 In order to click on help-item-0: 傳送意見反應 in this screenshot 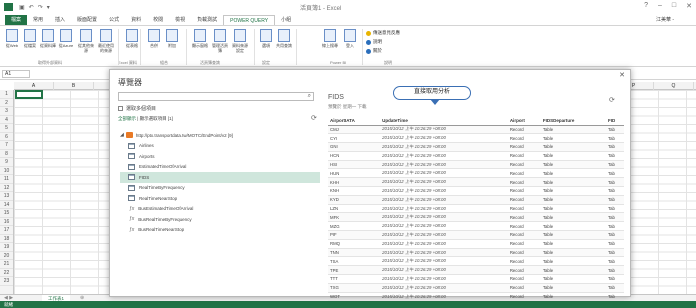, I will do `click(383, 33)`.